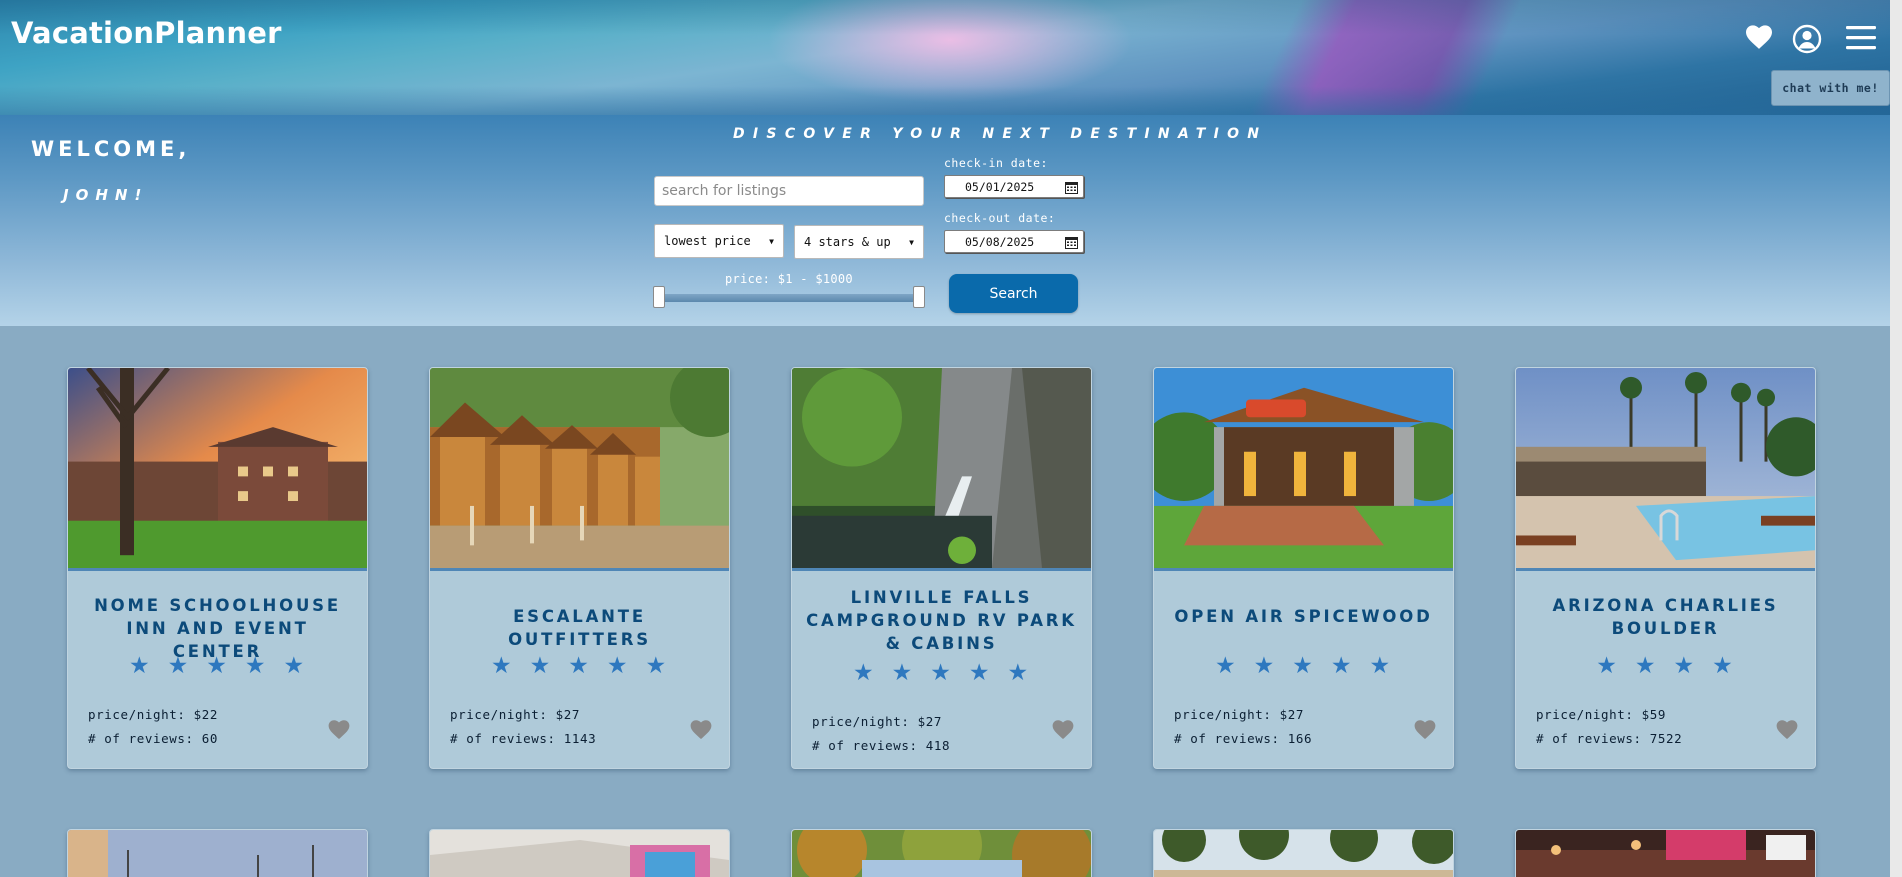 This screenshot has width=1902, height=877. What do you see at coordinates (1243, 738) in the screenshot?
I see `listing-reviews: # of reviews: 166` at bounding box center [1243, 738].